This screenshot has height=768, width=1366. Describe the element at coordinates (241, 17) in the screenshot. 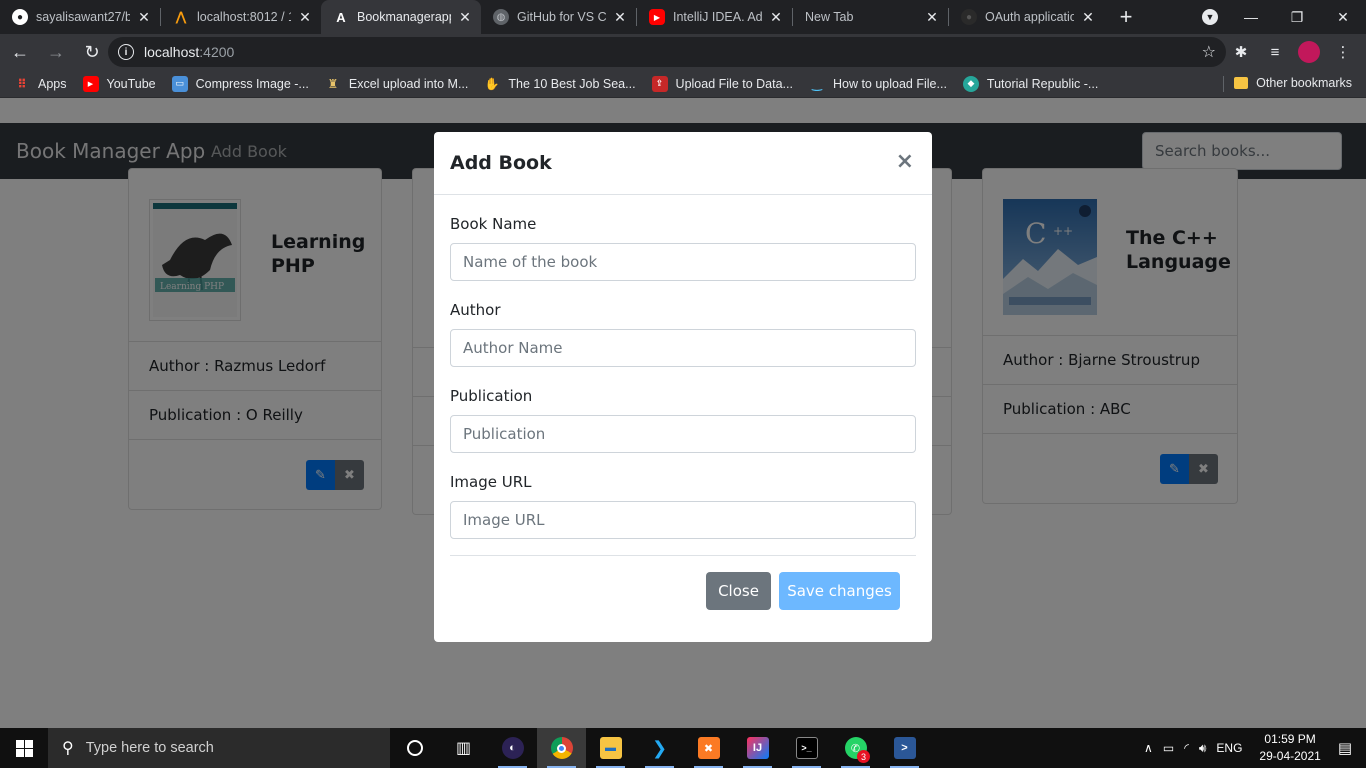

I see `tab-phpmyadmin: ⋀ localhost:8012 / 1 ✕` at that location.